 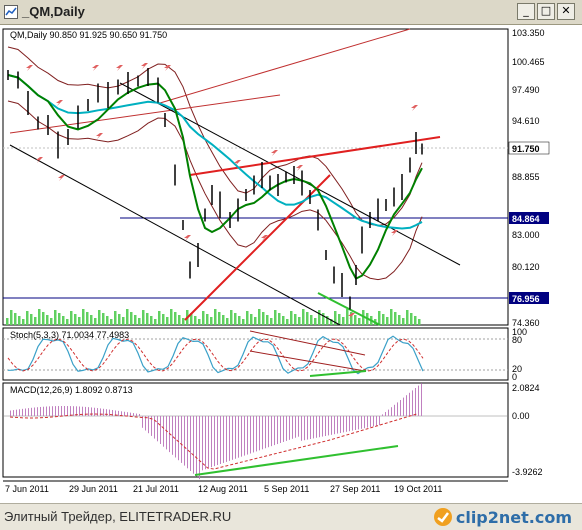 I want to click on close-button: ✕, so click(x=566, y=11).